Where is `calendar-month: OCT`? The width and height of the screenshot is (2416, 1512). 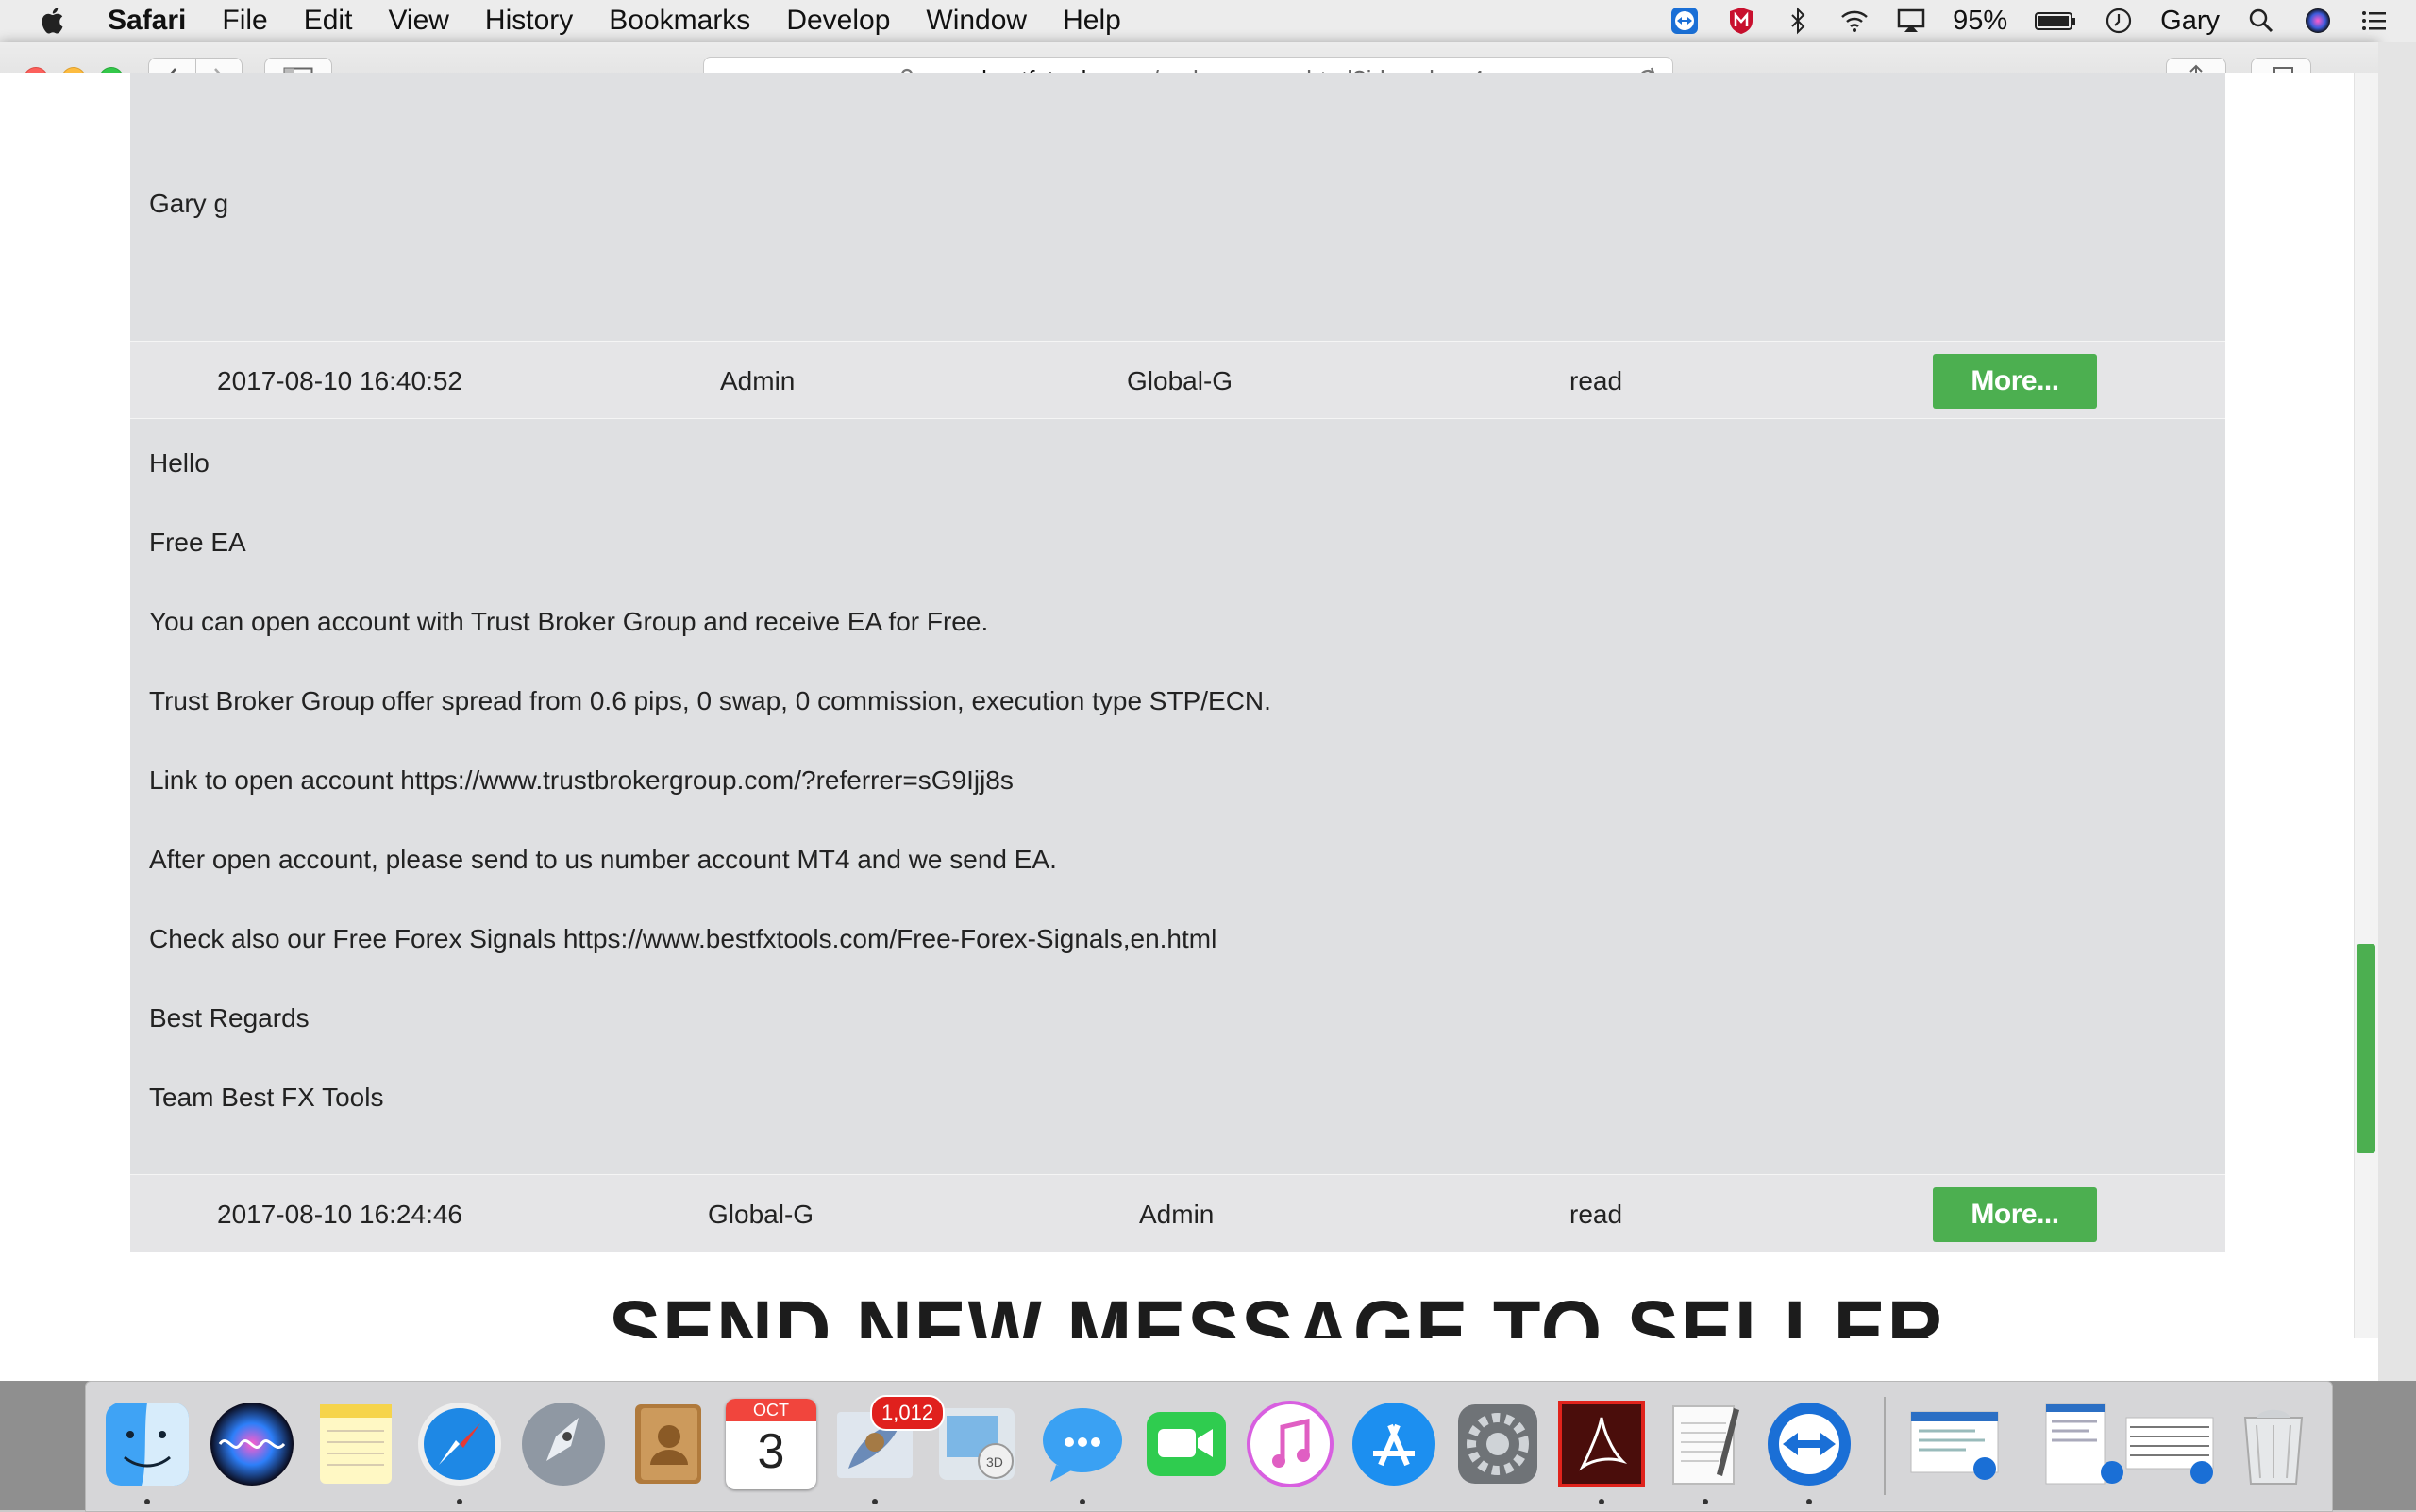
calendar-month: OCT is located at coordinates (771, 1410).